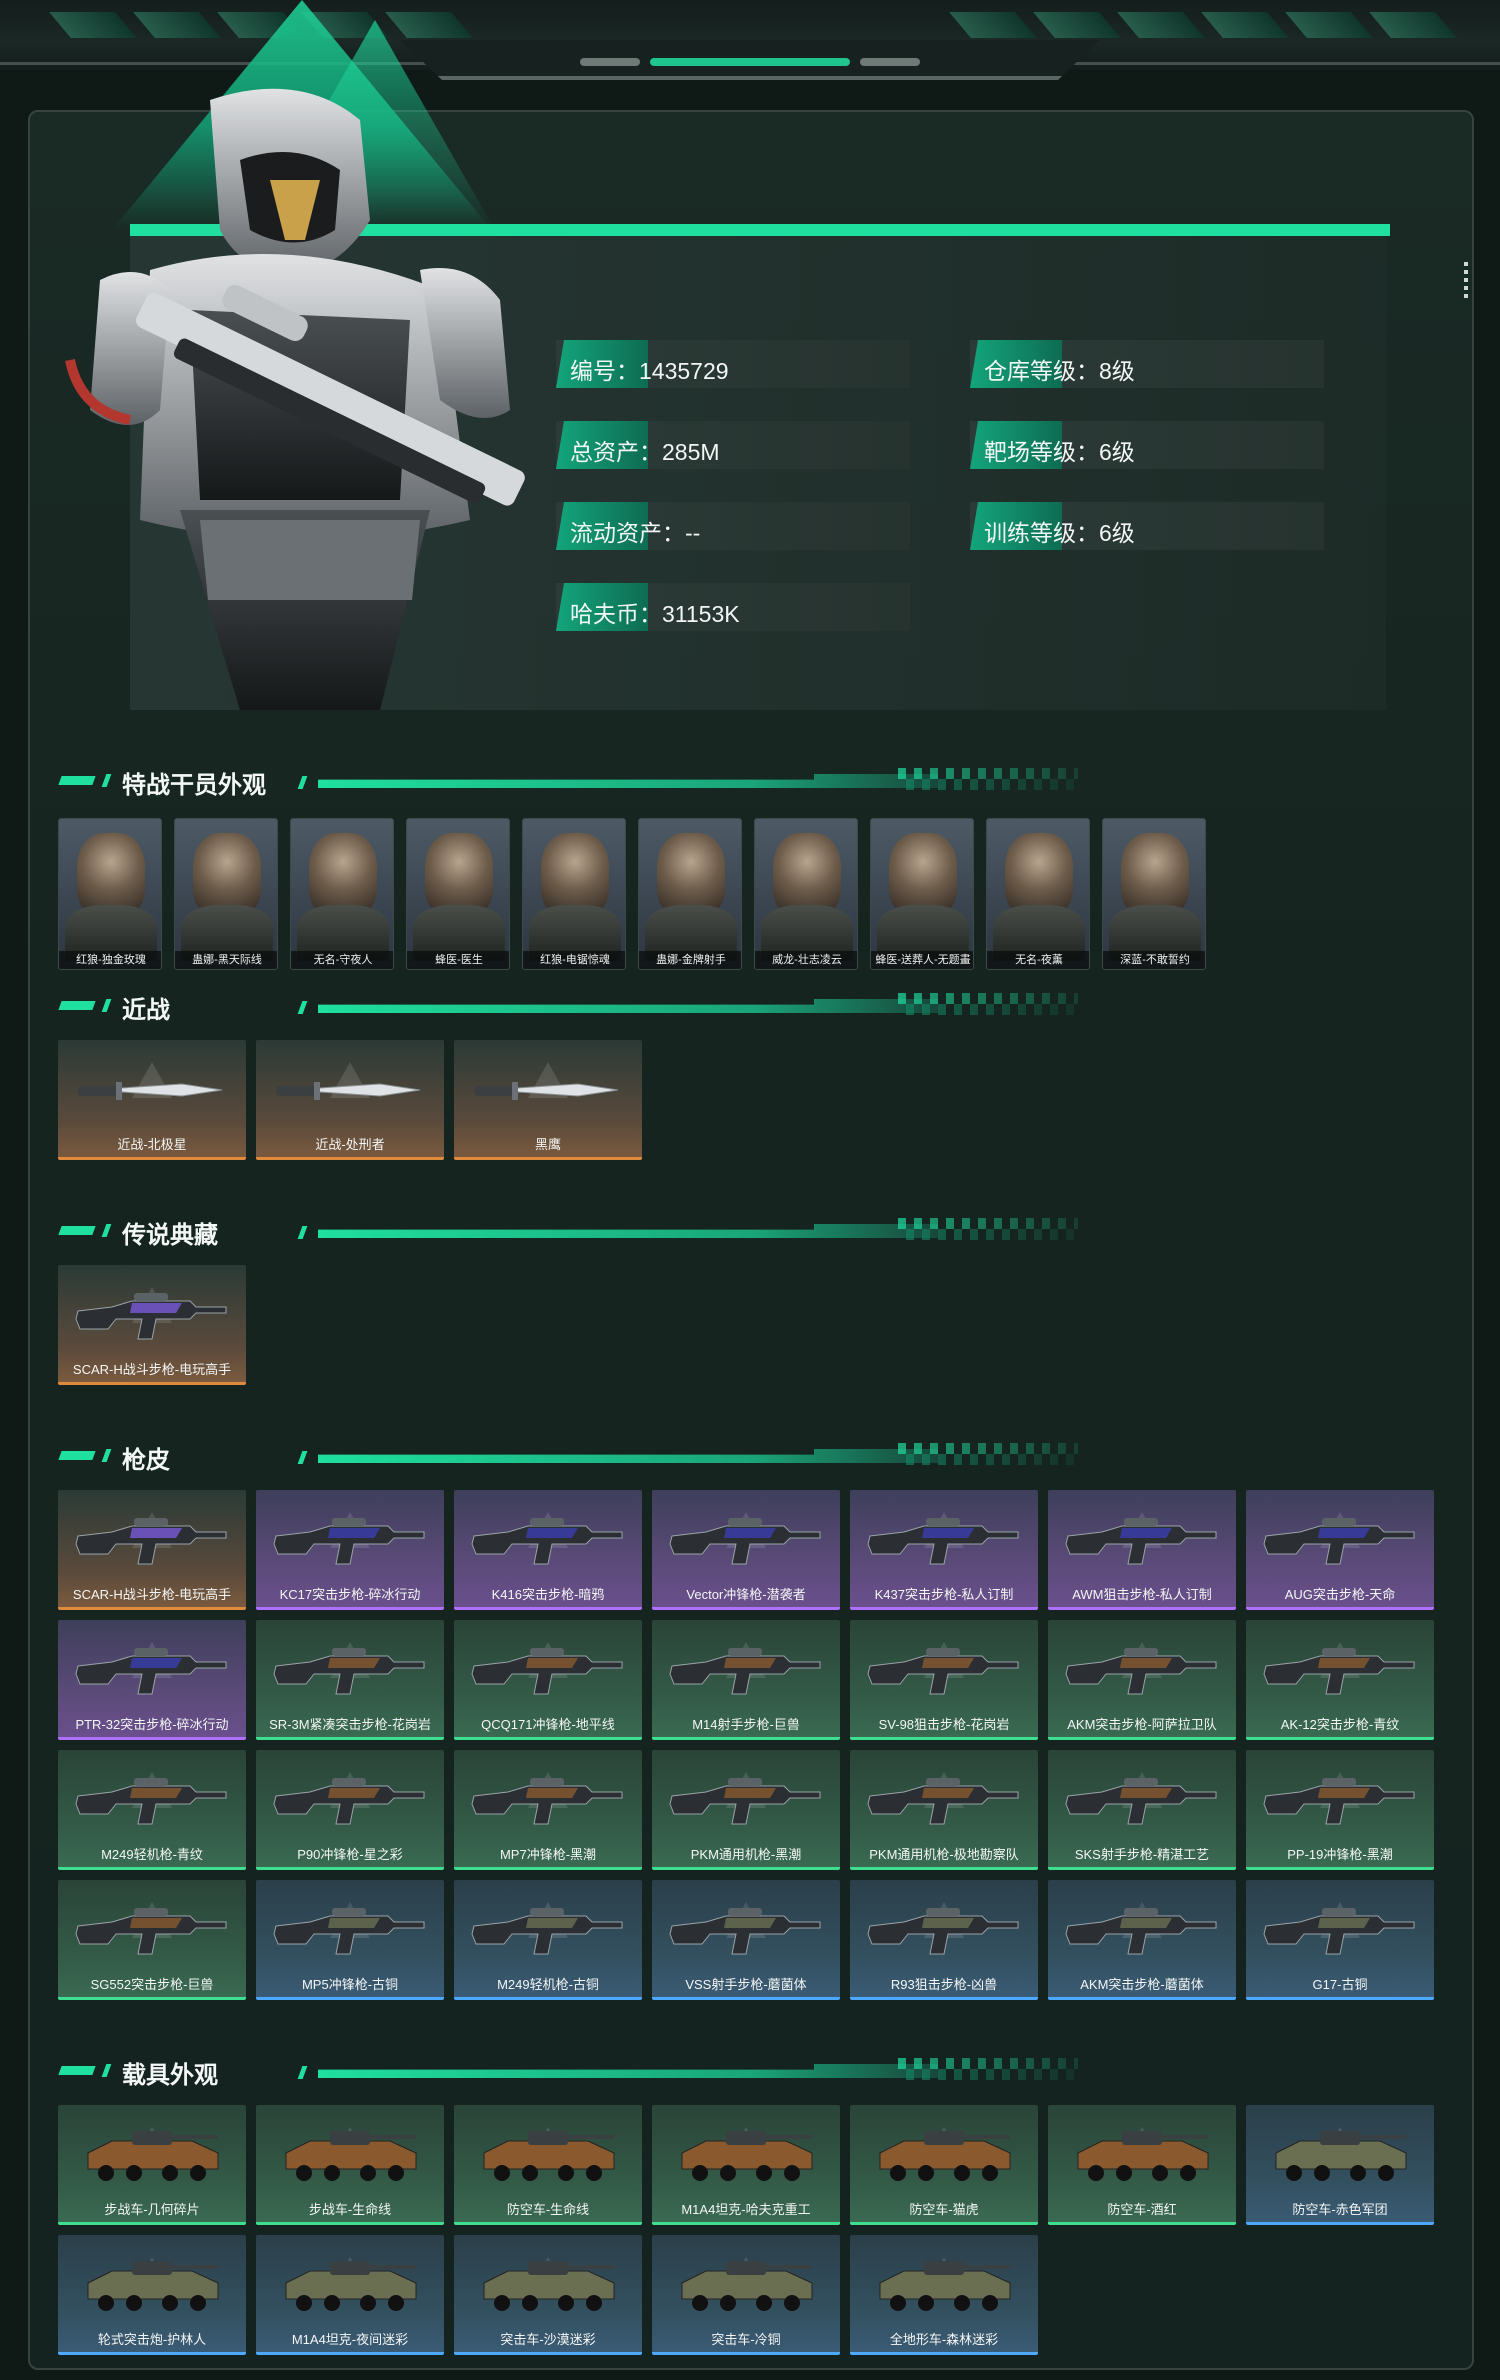 This screenshot has width=1500, height=2380. Describe the element at coordinates (574, 894) in the screenshot. I see `operator-card: 红狼-电锯惊魂` at that location.